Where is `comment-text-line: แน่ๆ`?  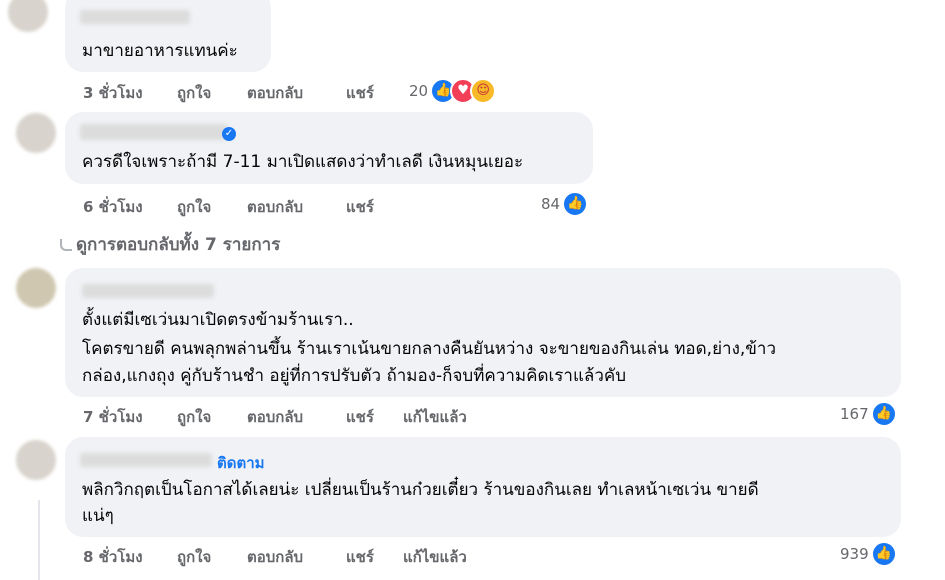
comment-text-line: แน่ๆ is located at coordinates (98, 516).